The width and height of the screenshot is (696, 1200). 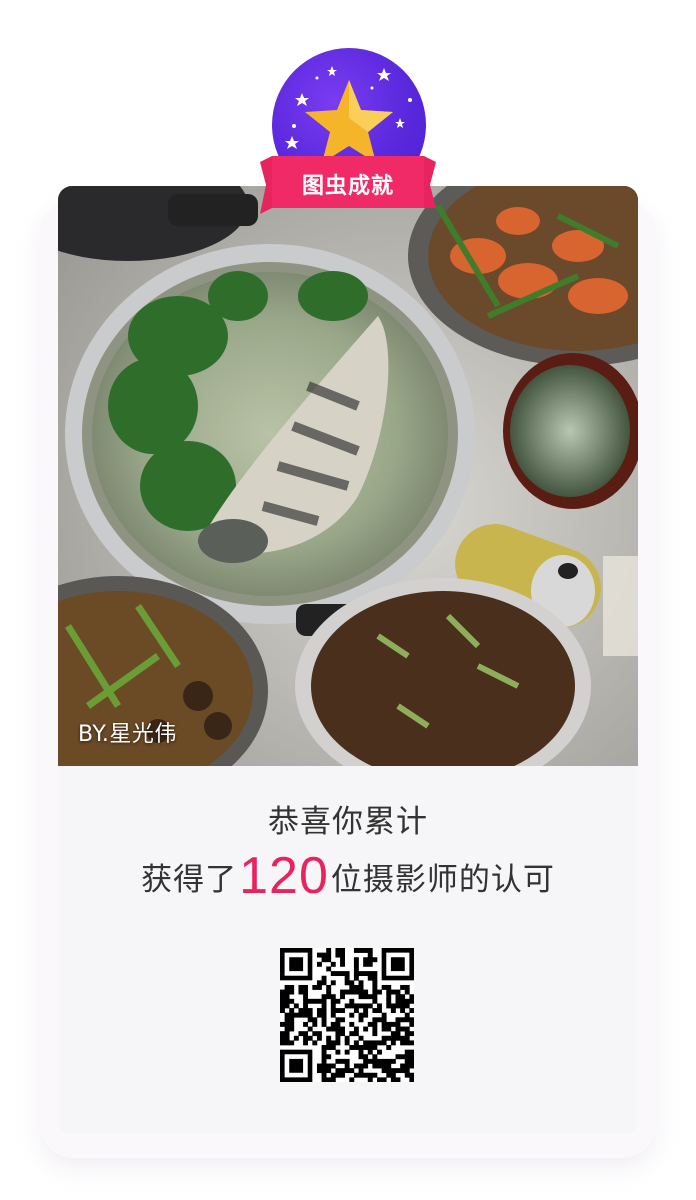 I want to click on approval-prefix: 获得了, so click(x=189, y=880).